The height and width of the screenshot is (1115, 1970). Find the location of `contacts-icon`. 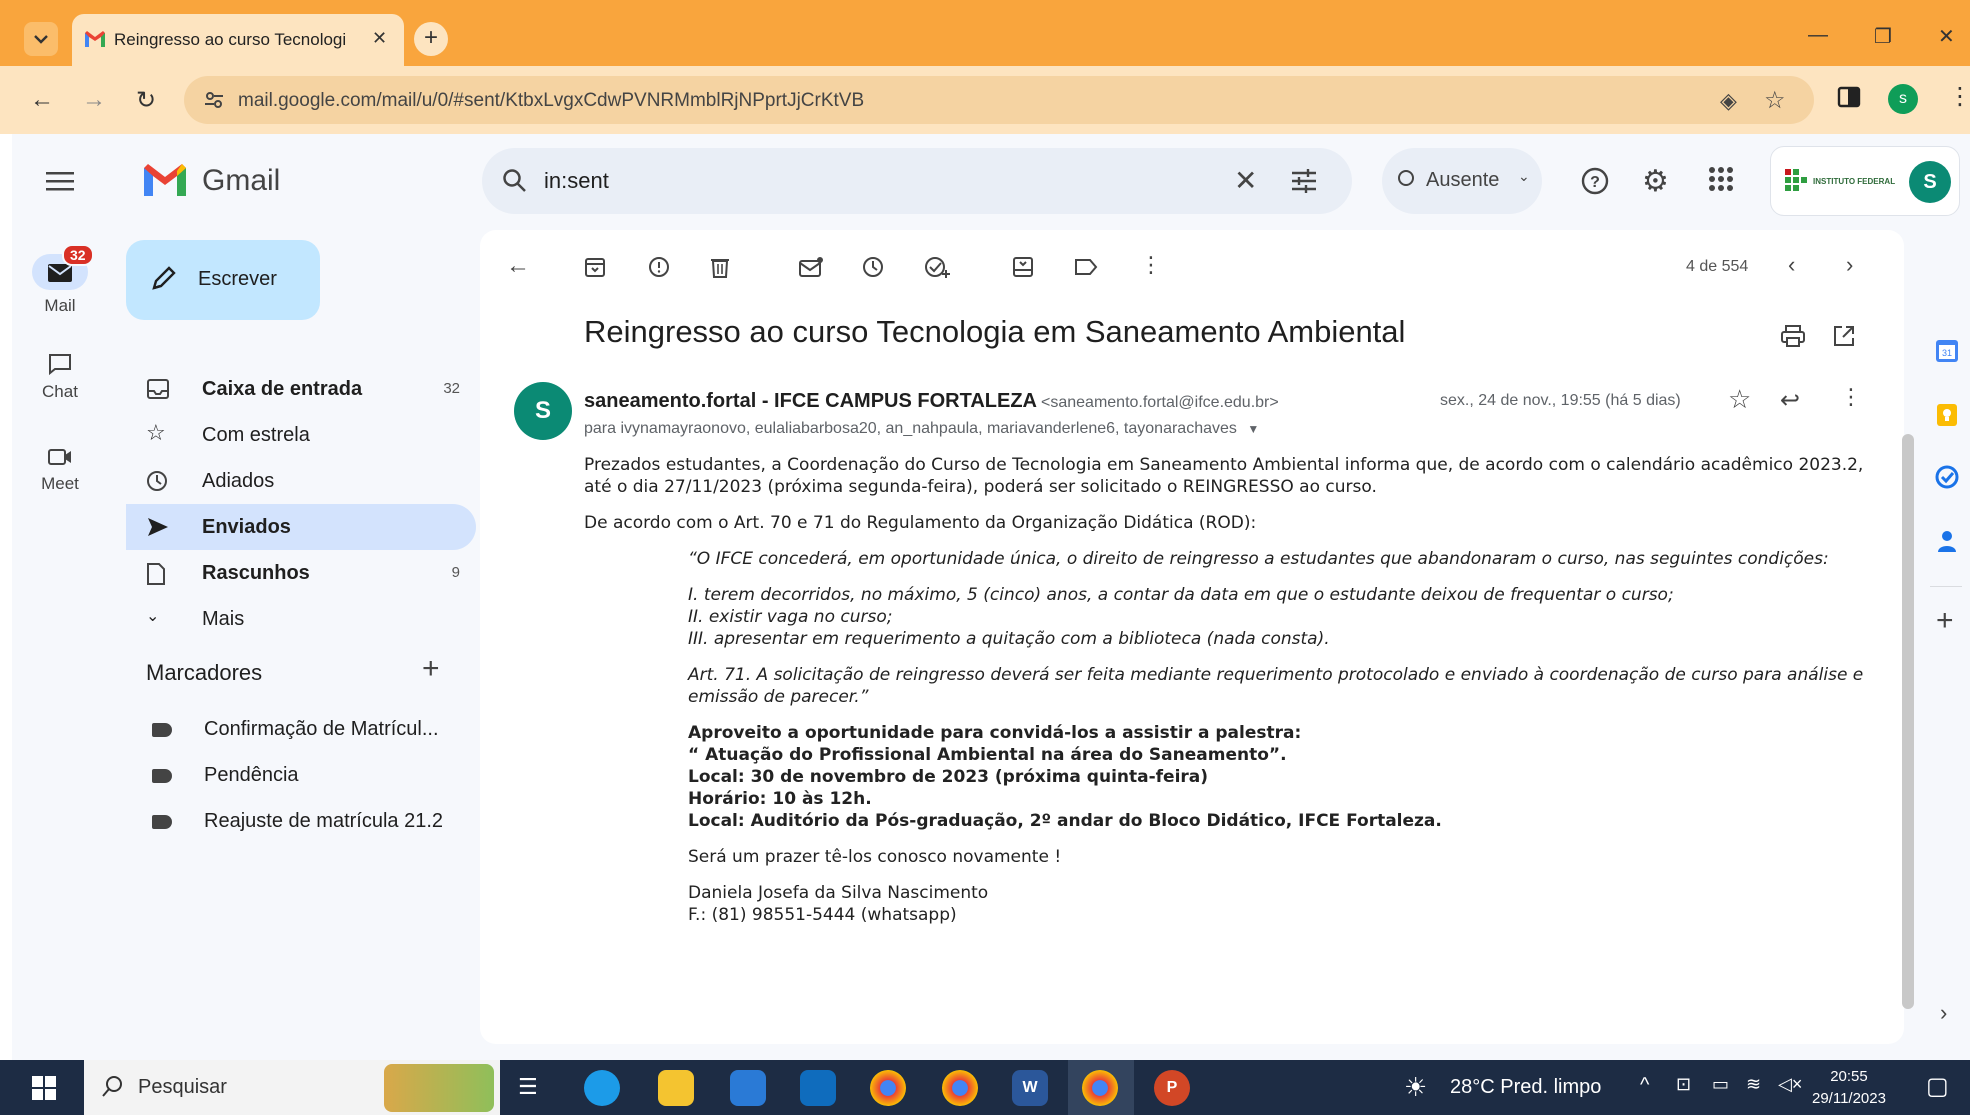

contacts-icon is located at coordinates (1947, 541).